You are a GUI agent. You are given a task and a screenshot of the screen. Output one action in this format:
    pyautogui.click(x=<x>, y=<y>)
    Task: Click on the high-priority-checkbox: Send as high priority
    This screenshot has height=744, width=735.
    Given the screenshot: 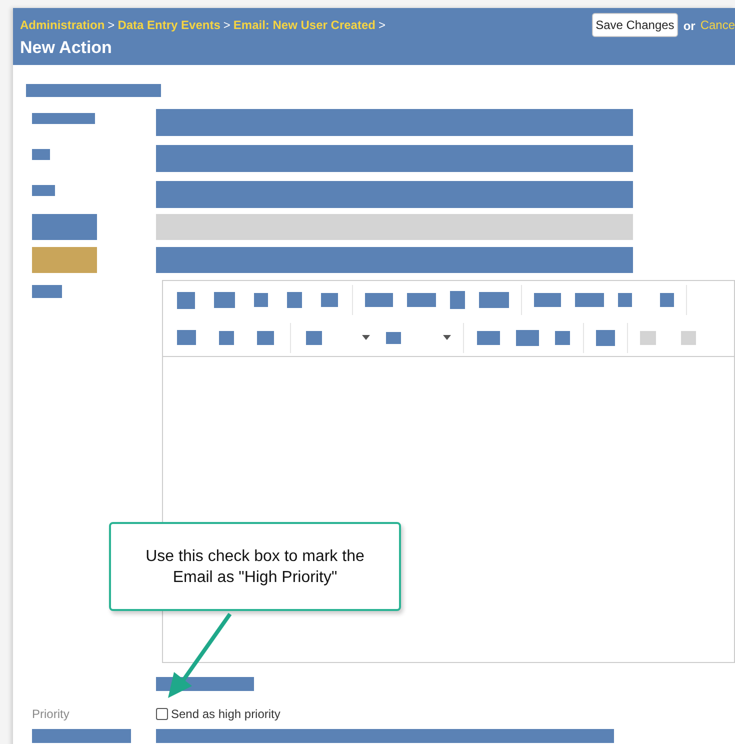 What is the action you would take?
    pyautogui.click(x=218, y=714)
    